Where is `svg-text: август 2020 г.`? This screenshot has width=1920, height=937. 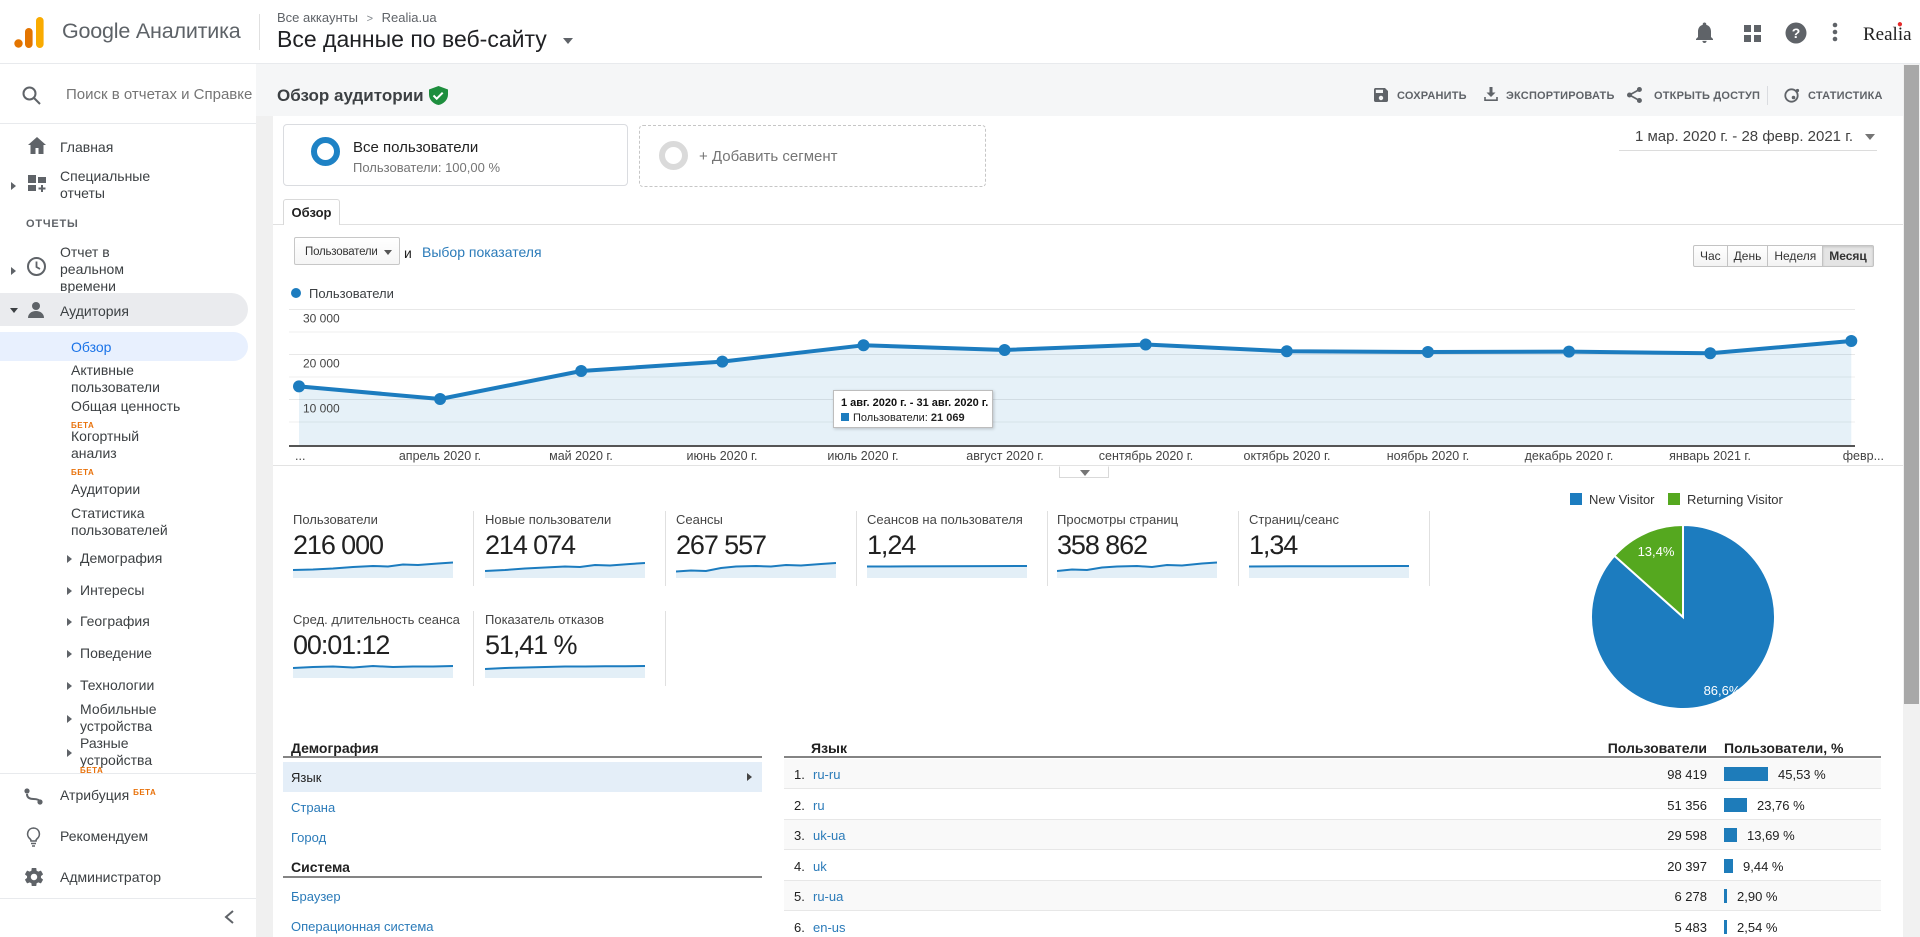
svg-text: август 2020 г. is located at coordinates (1005, 456).